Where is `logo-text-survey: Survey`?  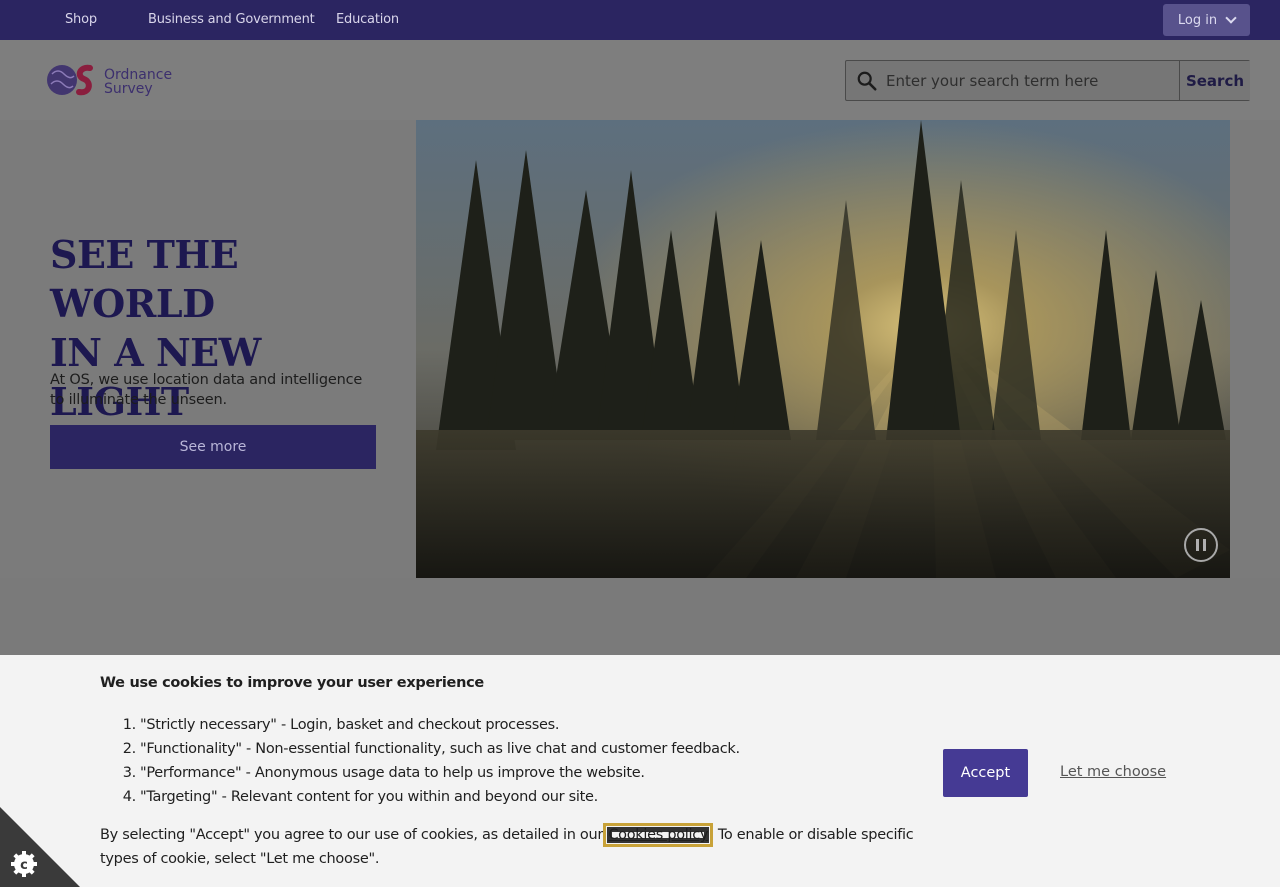
logo-text-survey: Survey is located at coordinates (128, 89).